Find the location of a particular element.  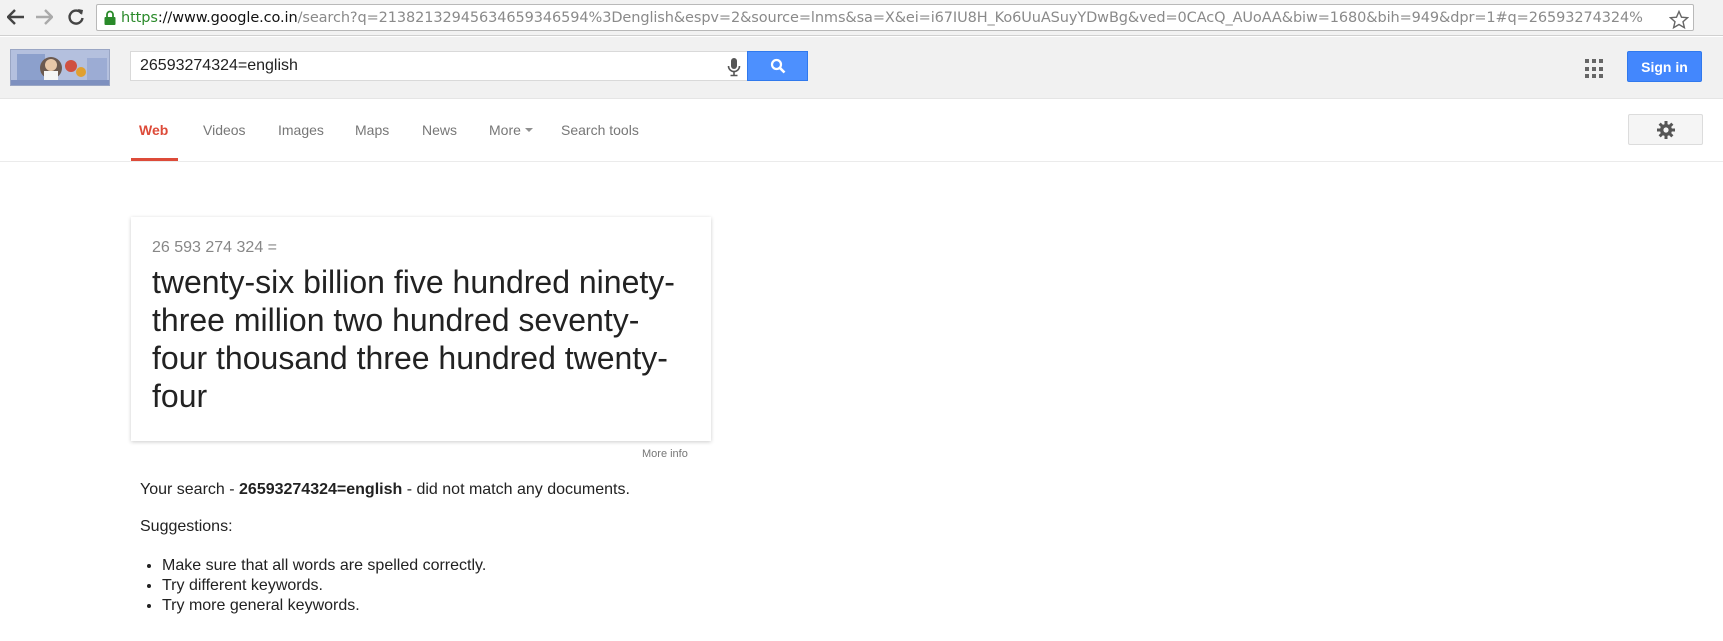

search-field-container is located at coordinates (439, 66).